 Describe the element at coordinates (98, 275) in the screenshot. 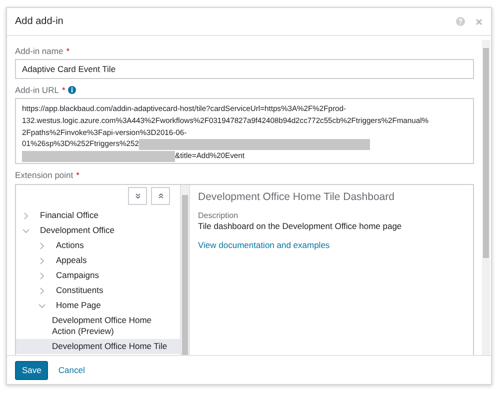

I see `tree-item: Campaigns` at that location.